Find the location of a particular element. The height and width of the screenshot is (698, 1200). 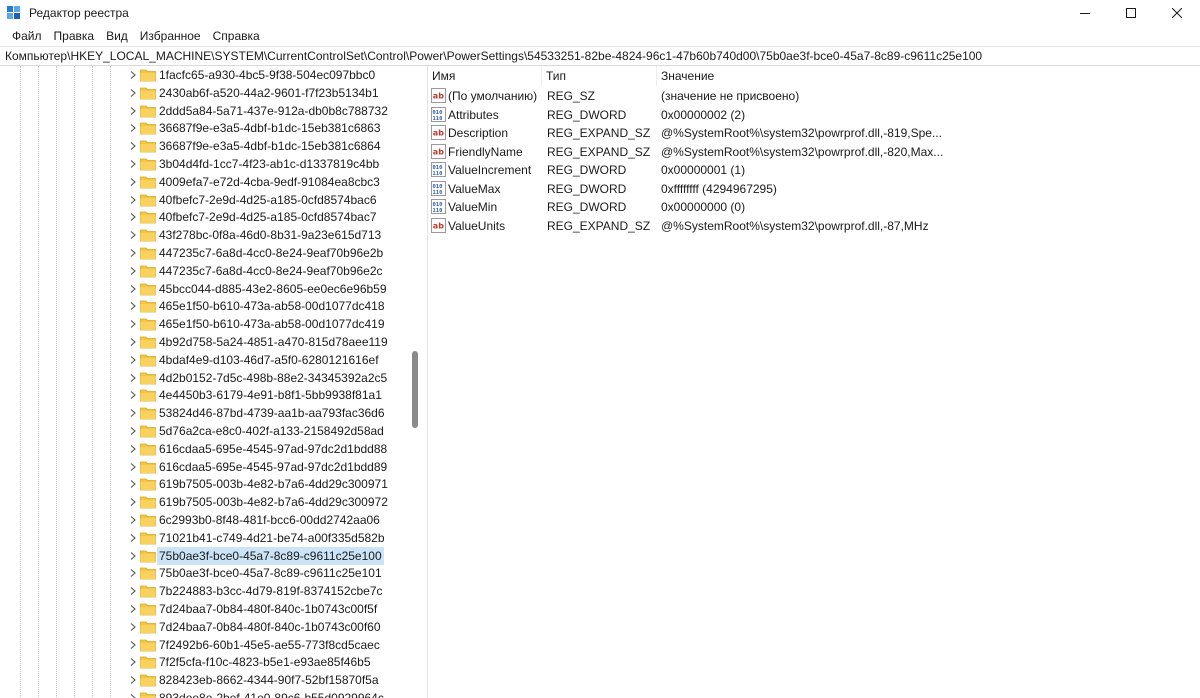

tree-item: 616cdaa5-695e-4545-97ad-97dc2d1bdd88 is located at coordinates (205, 449).